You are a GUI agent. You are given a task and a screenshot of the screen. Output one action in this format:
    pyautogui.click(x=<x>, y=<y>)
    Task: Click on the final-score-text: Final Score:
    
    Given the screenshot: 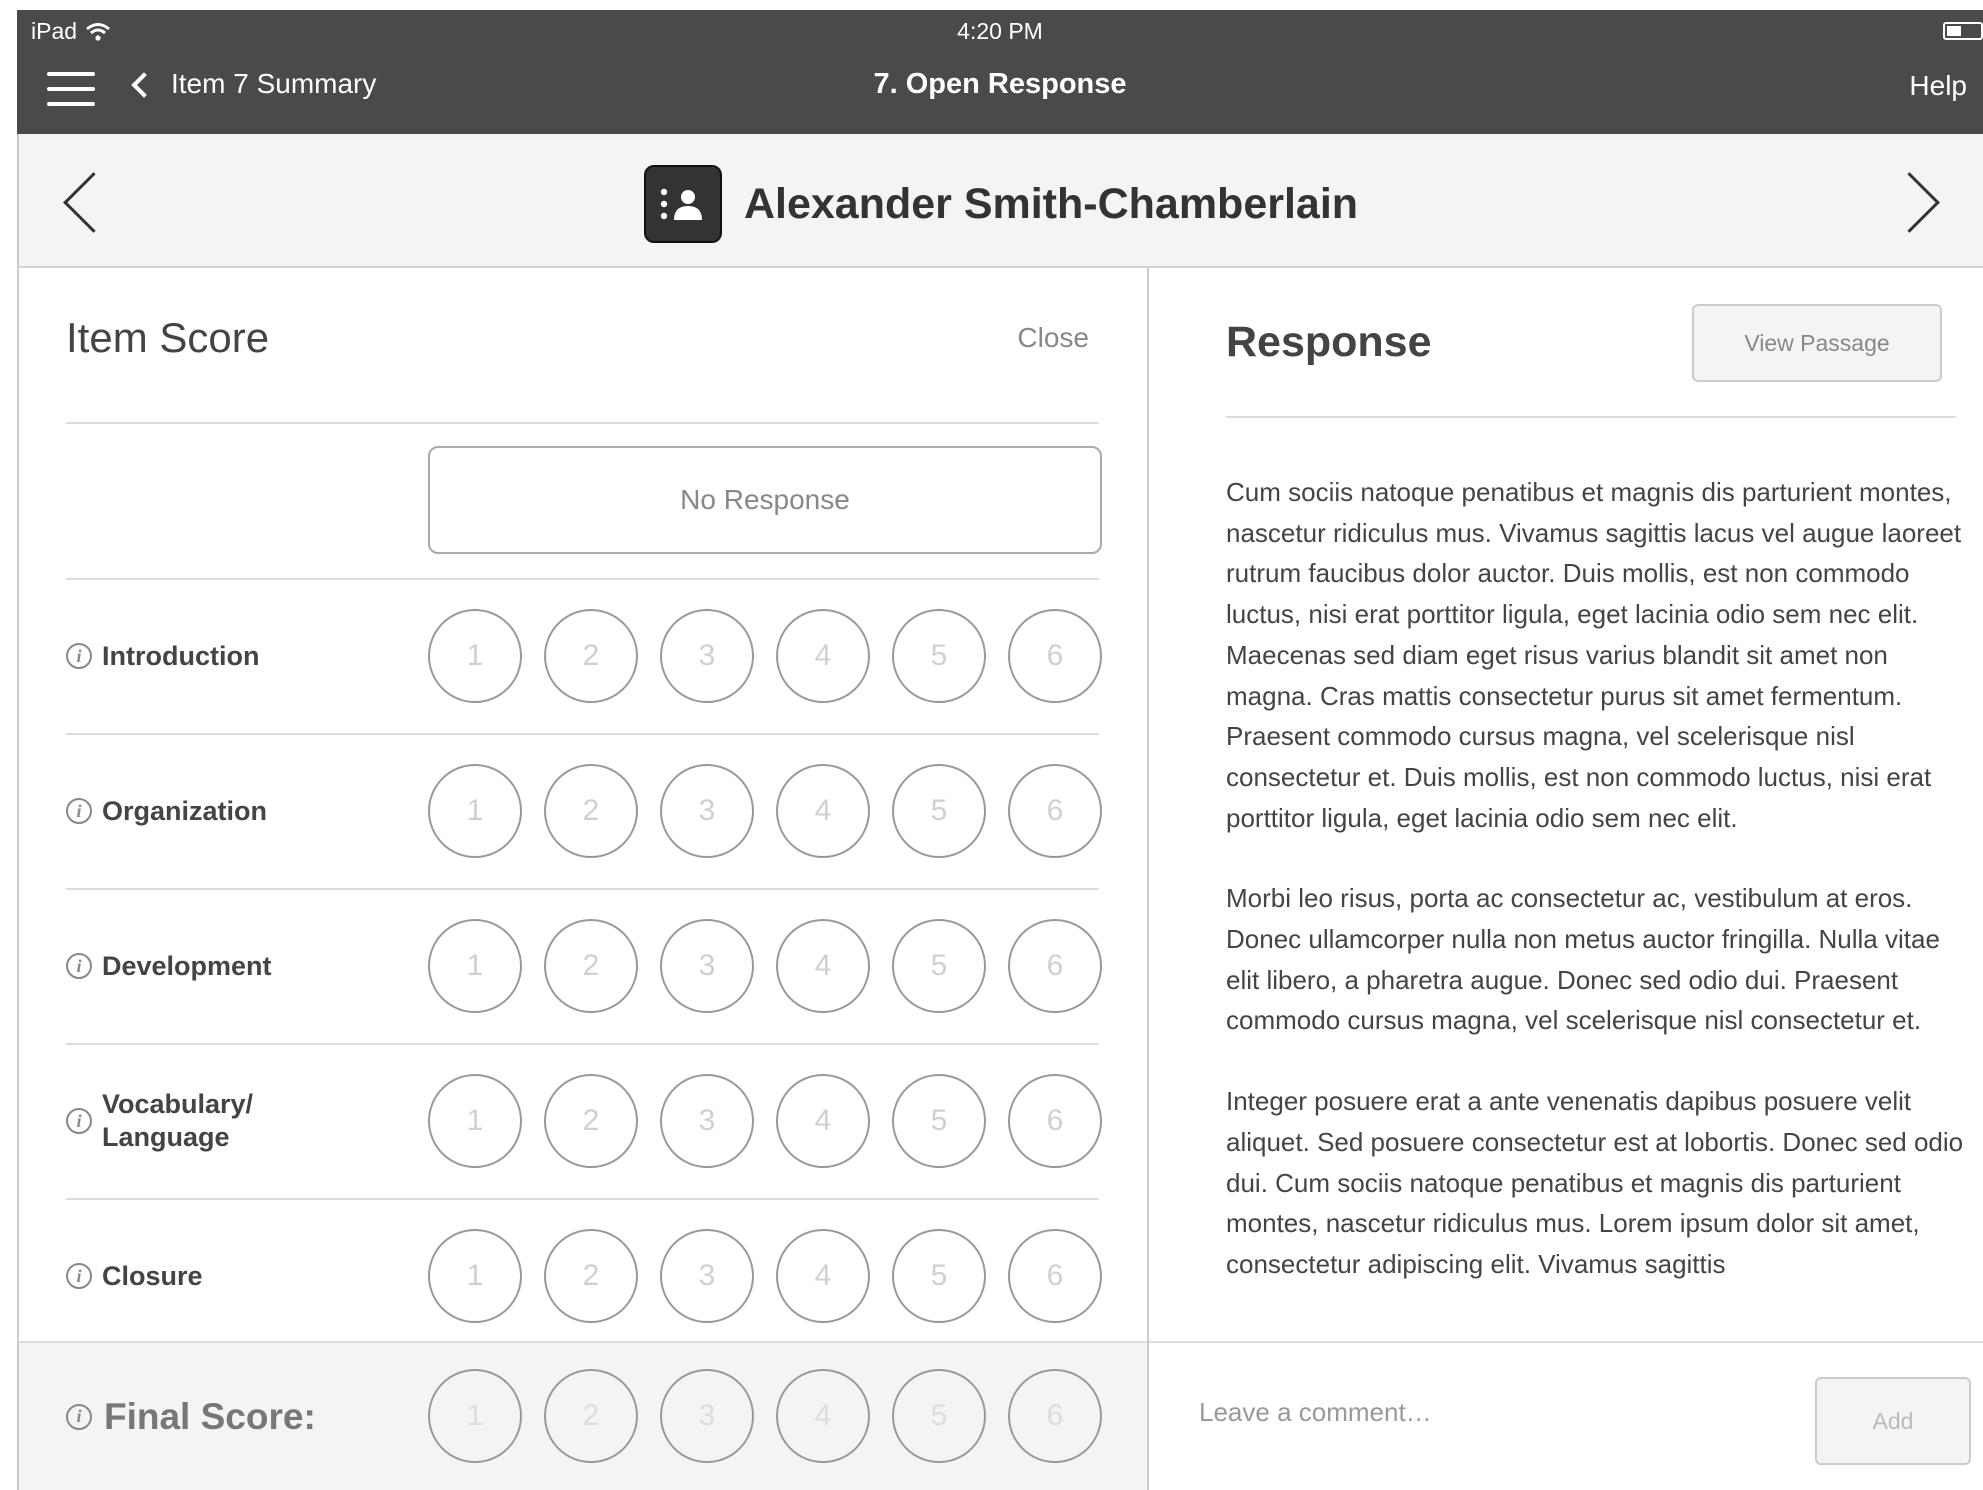 What is the action you would take?
    pyautogui.click(x=210, y=1416)
    